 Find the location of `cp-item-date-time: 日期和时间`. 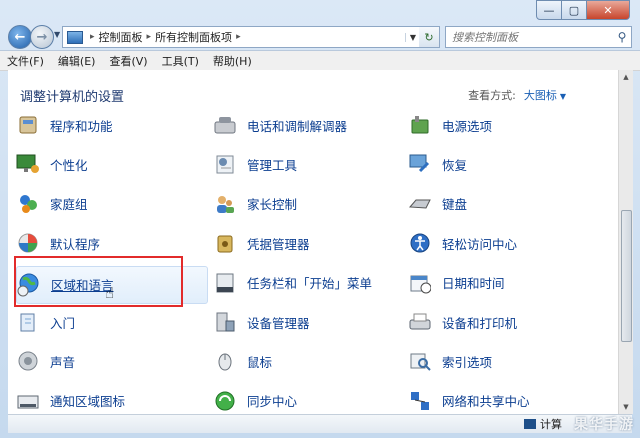

cp-item-date-time: 日期和时间 is located at coordinates (456, 283).